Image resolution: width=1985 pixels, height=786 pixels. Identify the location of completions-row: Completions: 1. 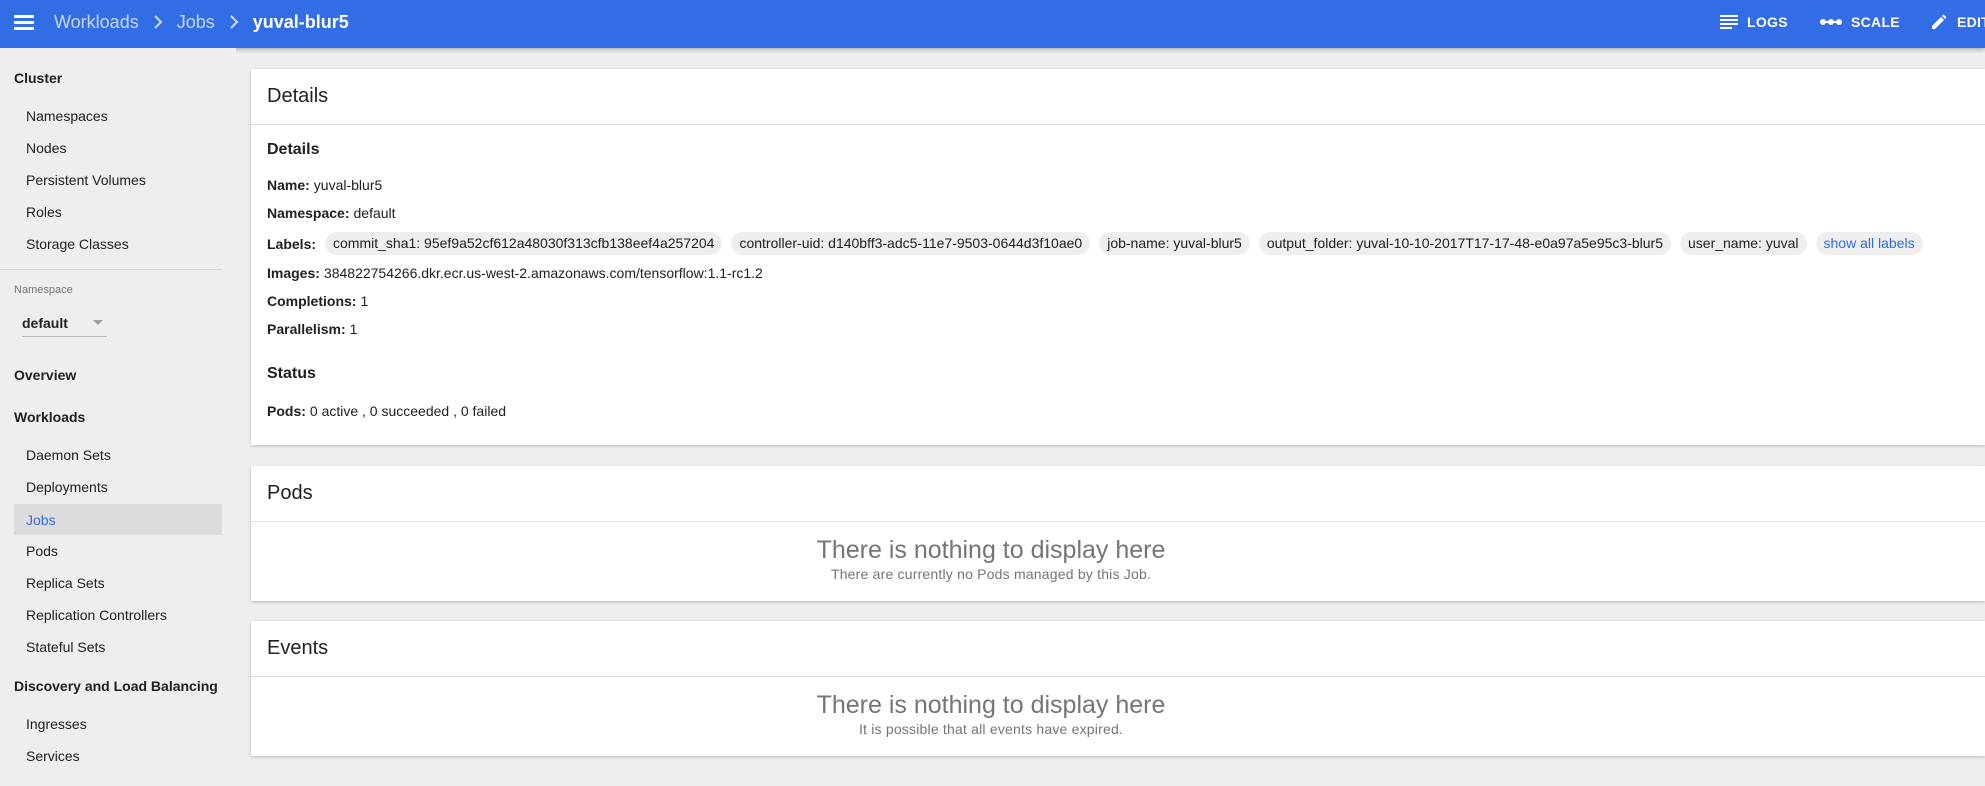
(317, 301).